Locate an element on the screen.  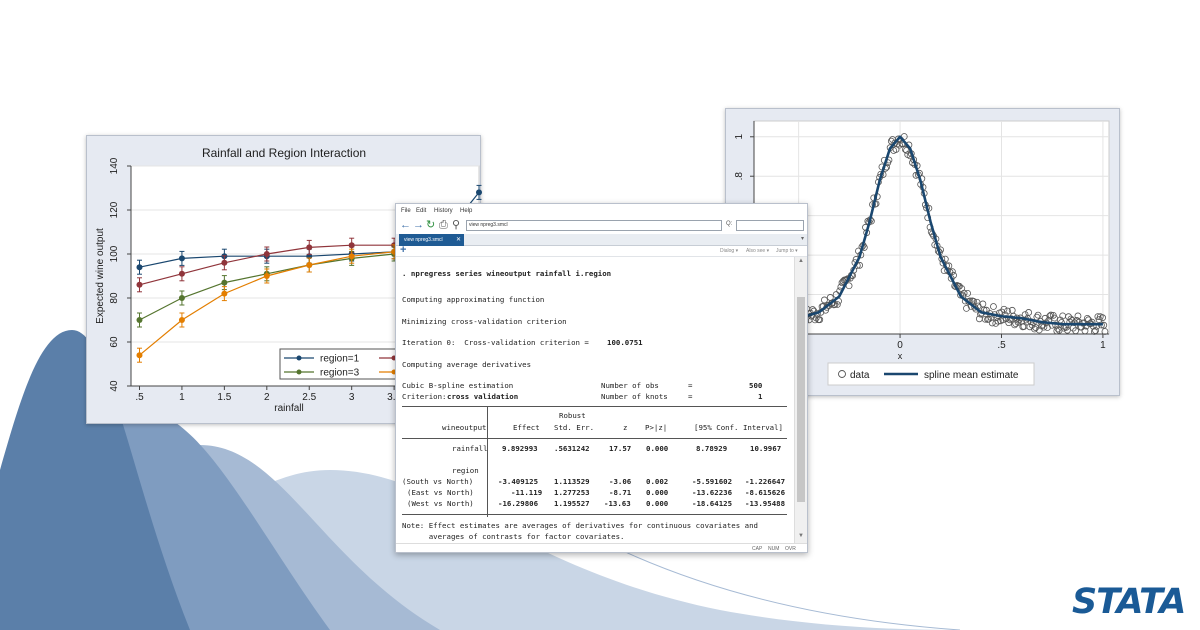
x-tick-label: 3 is located at coordinates (352, 397).